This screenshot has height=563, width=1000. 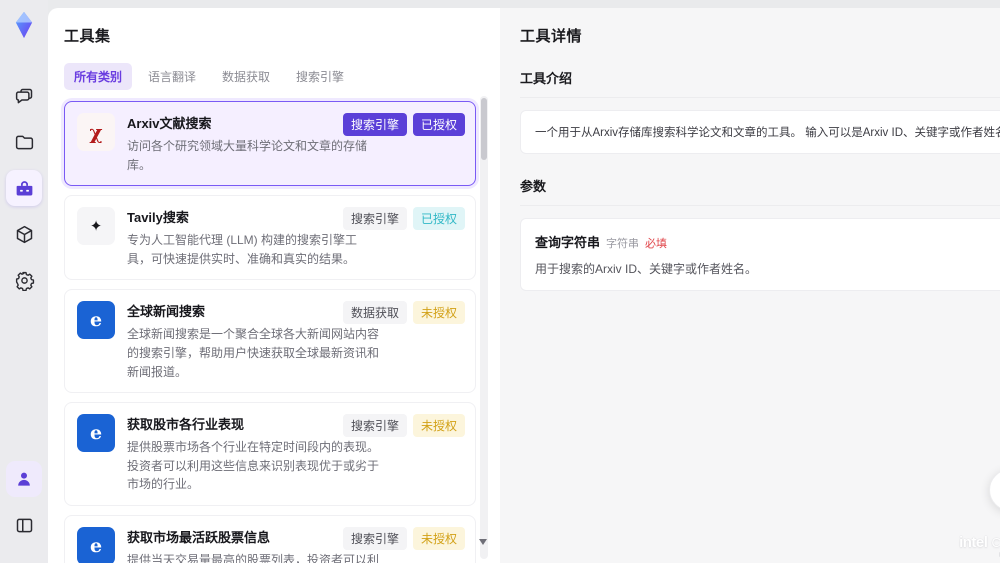 What do you see at coordinates (98, 76) in the screenshot?
I see `tab-all-categories: 所有类别` at bounding box center [98, 76].